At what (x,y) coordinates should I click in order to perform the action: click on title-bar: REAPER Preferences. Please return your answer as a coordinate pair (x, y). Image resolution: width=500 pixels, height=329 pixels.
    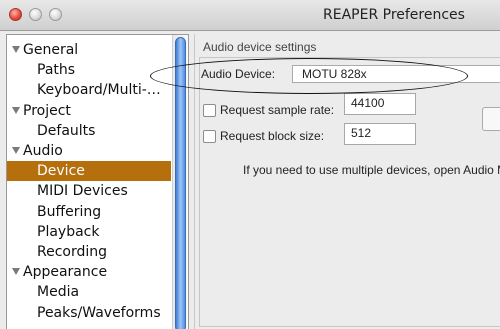
    Looking at the image, I should click on (250, 15).